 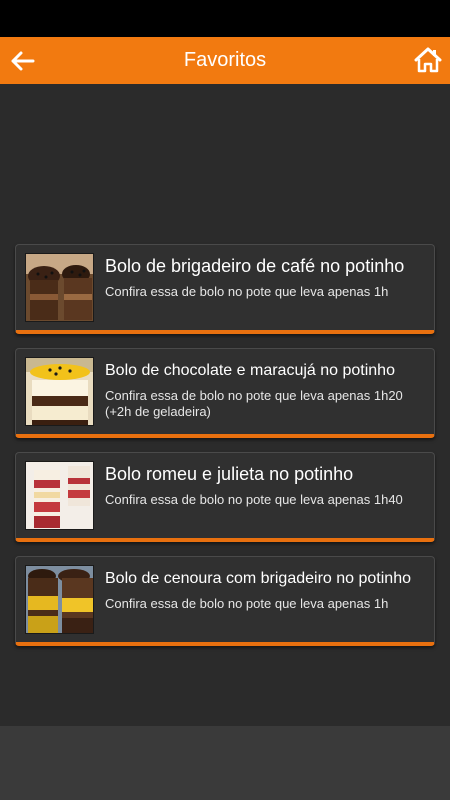 What do you see at coordinates (225, 18) in the screenshot?
I see `status-bar` at bounding box center [225, 18].